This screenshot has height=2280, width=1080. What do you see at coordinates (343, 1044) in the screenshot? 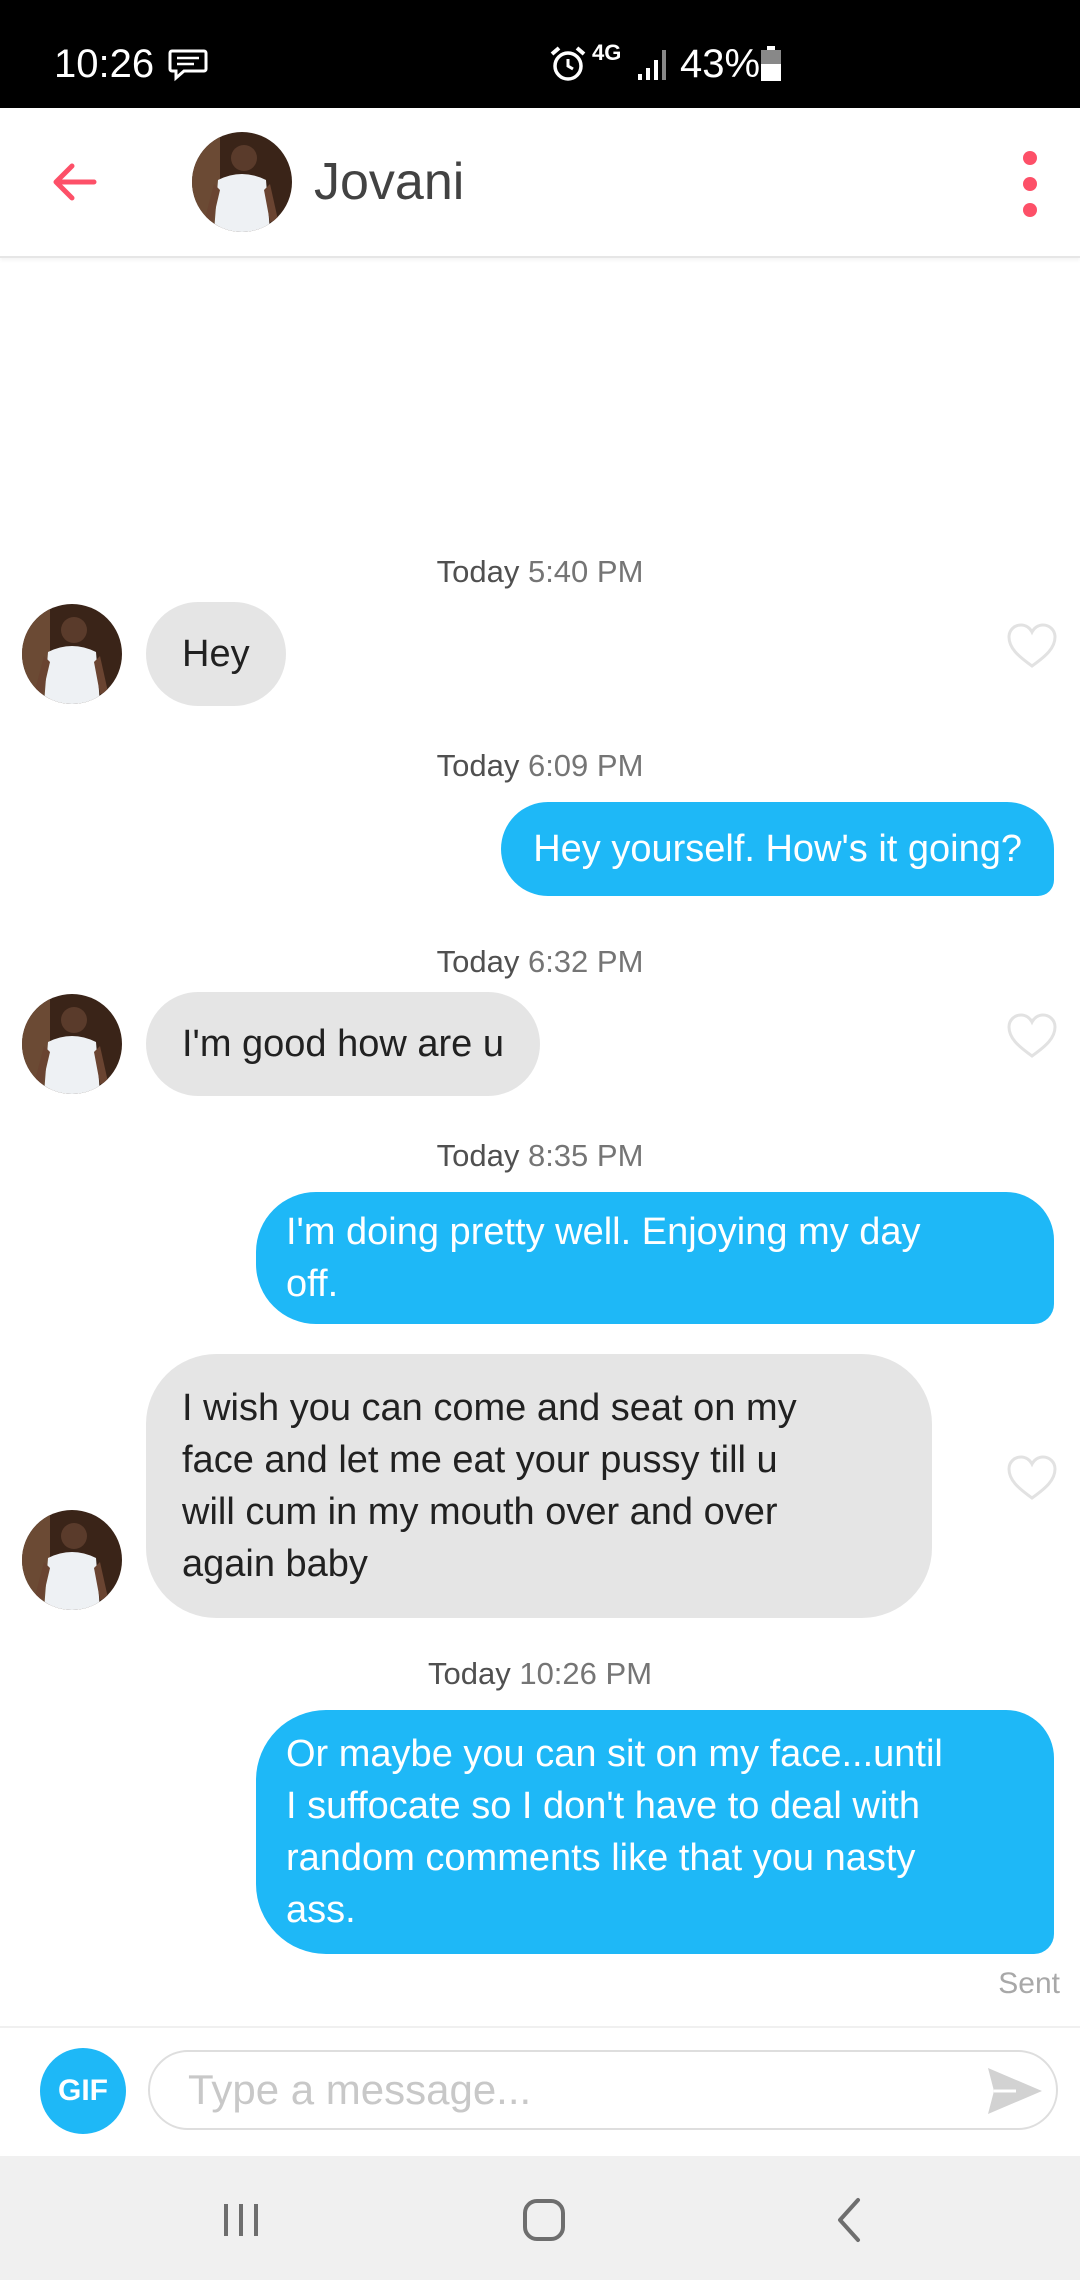
I see `incoming-message: I'm good how are u` at bounding box center [343, 1044].